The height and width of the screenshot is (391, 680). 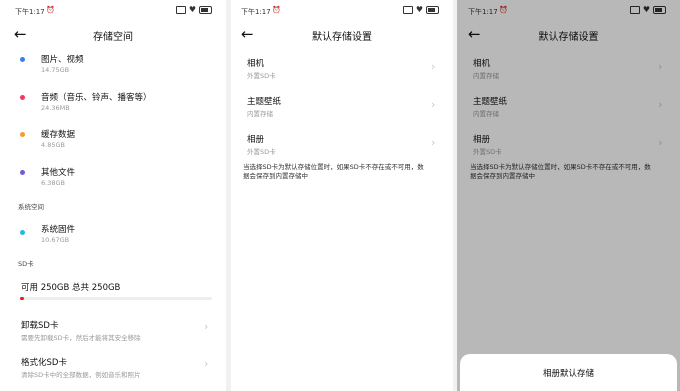 I want to click on setting-gallery: 相册 外置SD卡 ›, so click(x=342, y=145).